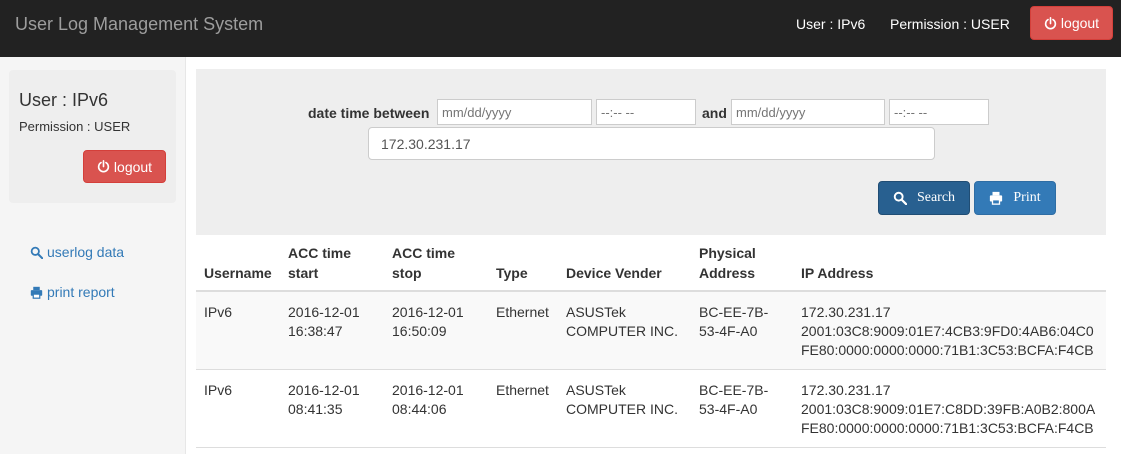 The image size is (1121, 454). I want to click on end-time-input, so click(939, 112).